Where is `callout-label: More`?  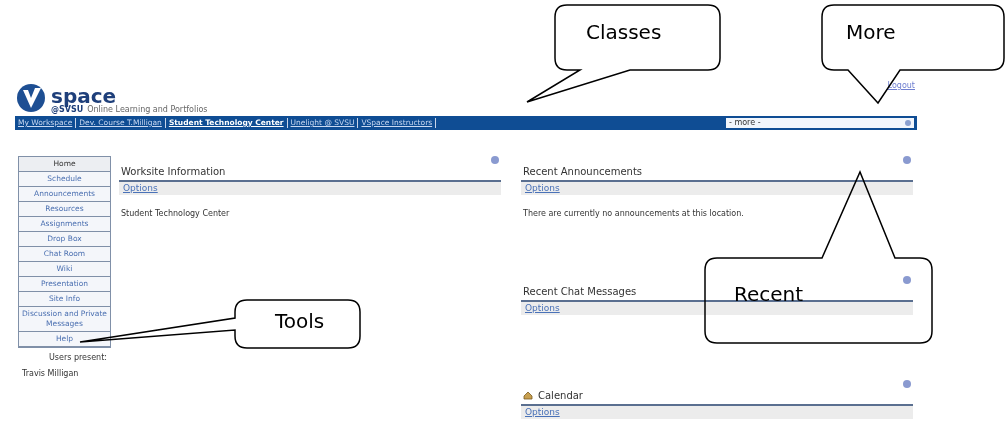 callout-label: More is located at coordinates (871, 32).